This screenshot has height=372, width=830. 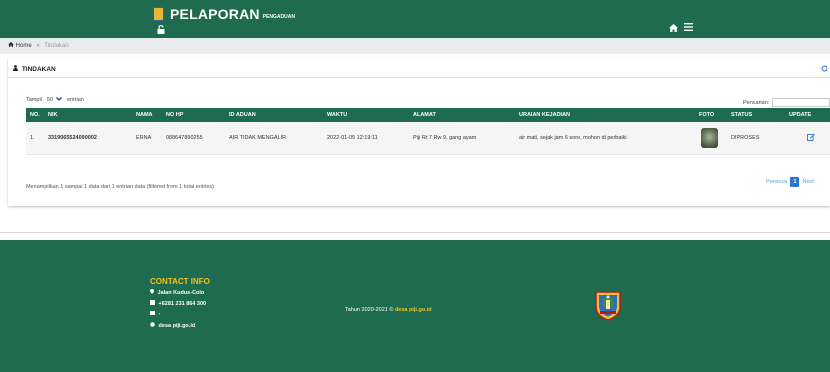 I want to click on panel-title: TINDAKAN, so click(x=34, y=69).